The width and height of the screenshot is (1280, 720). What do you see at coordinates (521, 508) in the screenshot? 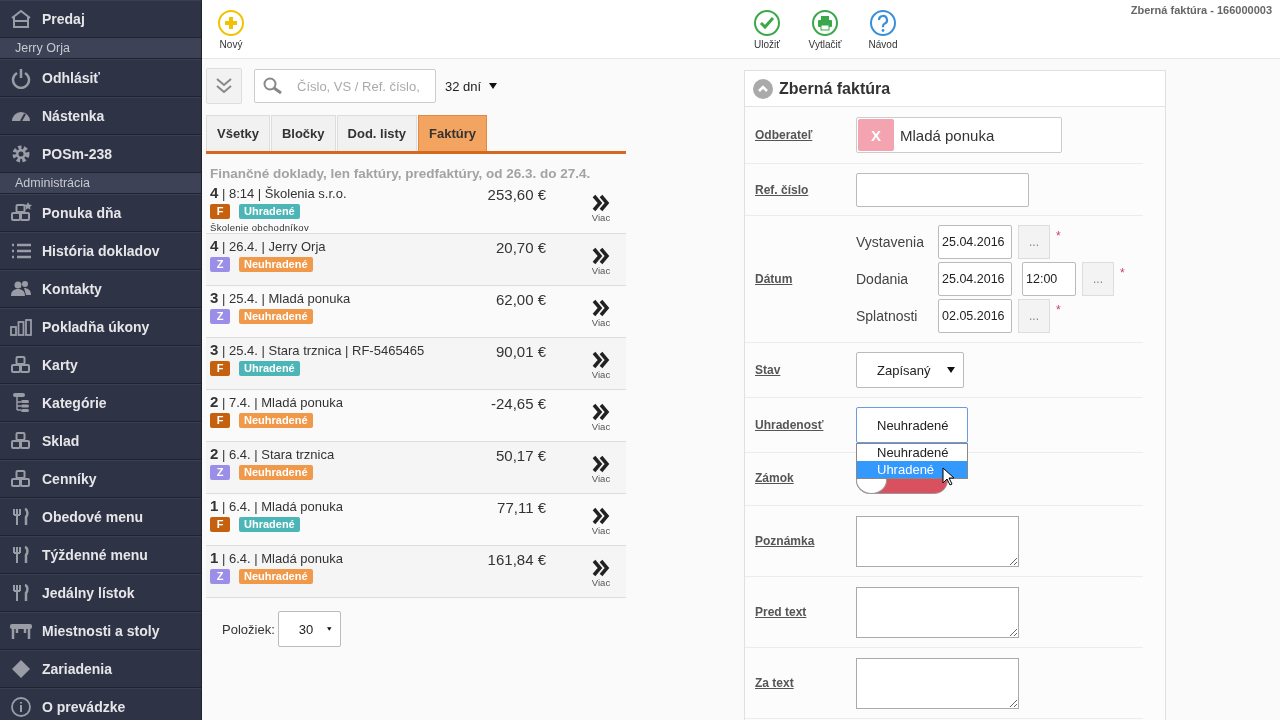
I see `document-amount: 77,11 €` at bounding box center [521, 508].